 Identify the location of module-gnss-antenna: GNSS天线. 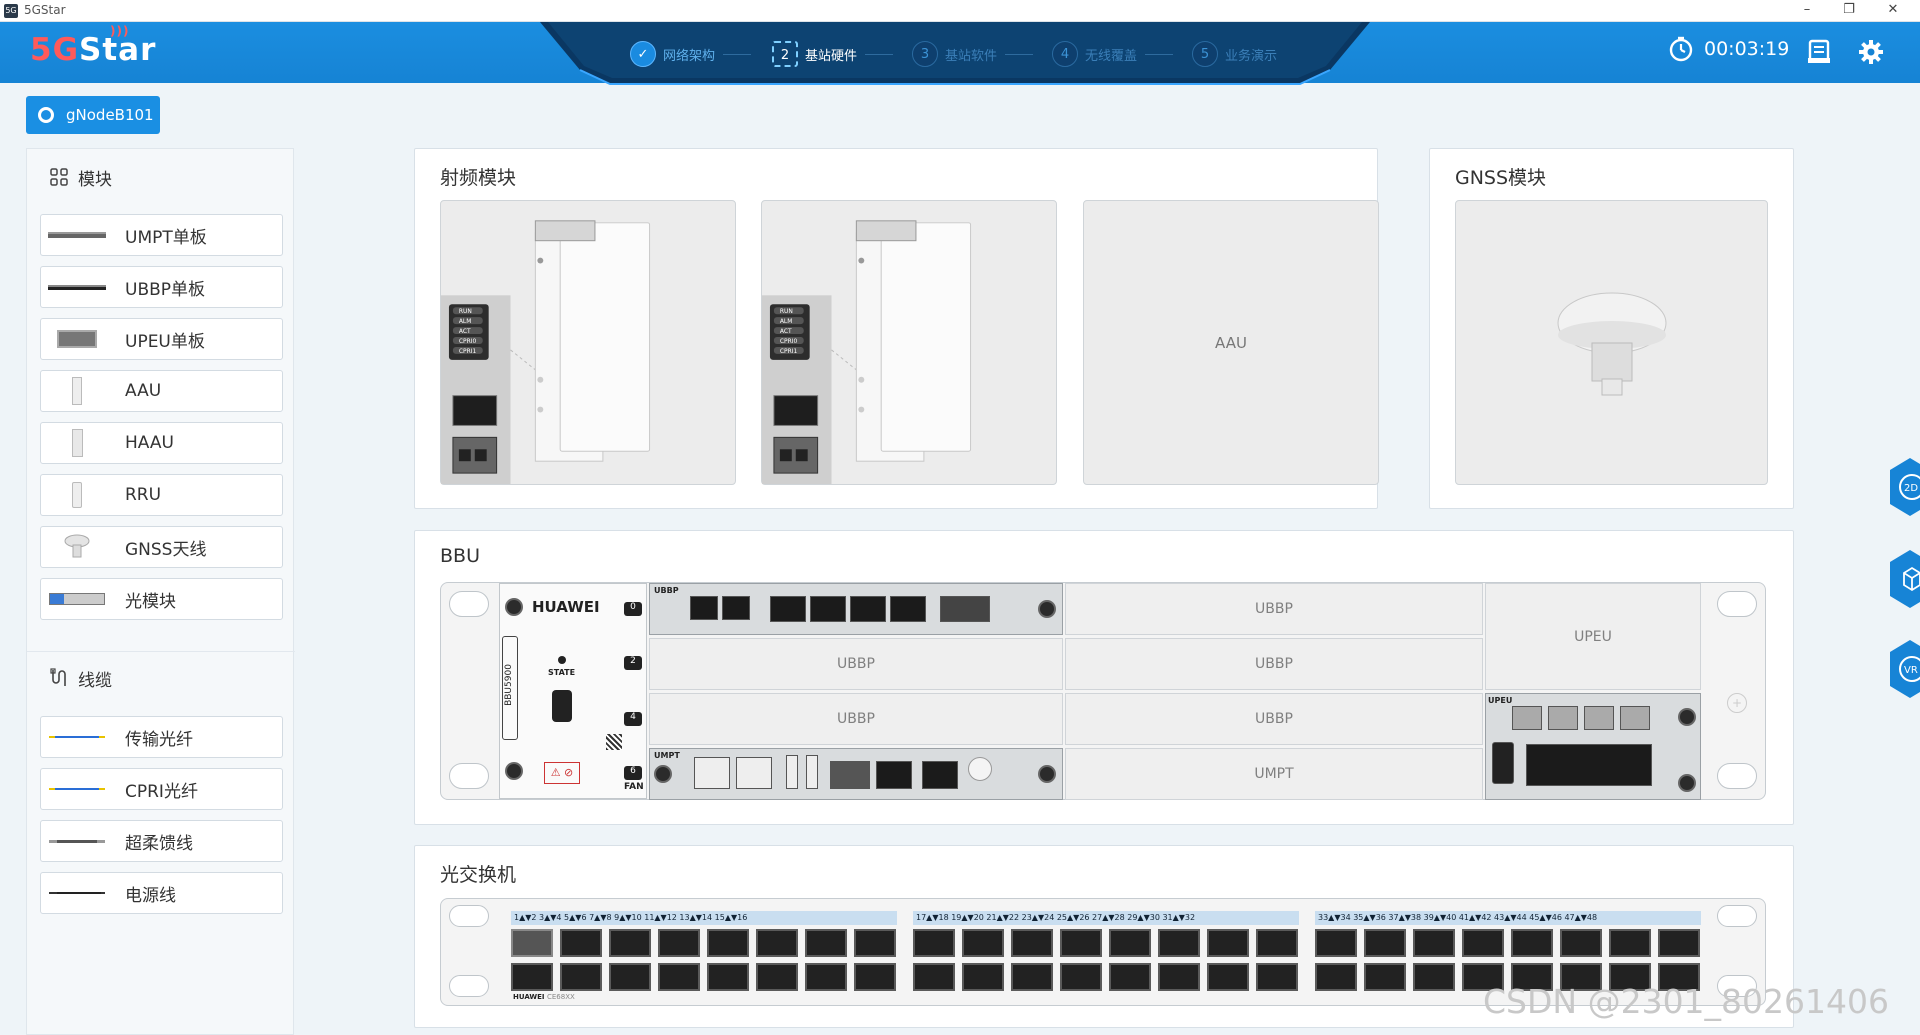
(161, 547).